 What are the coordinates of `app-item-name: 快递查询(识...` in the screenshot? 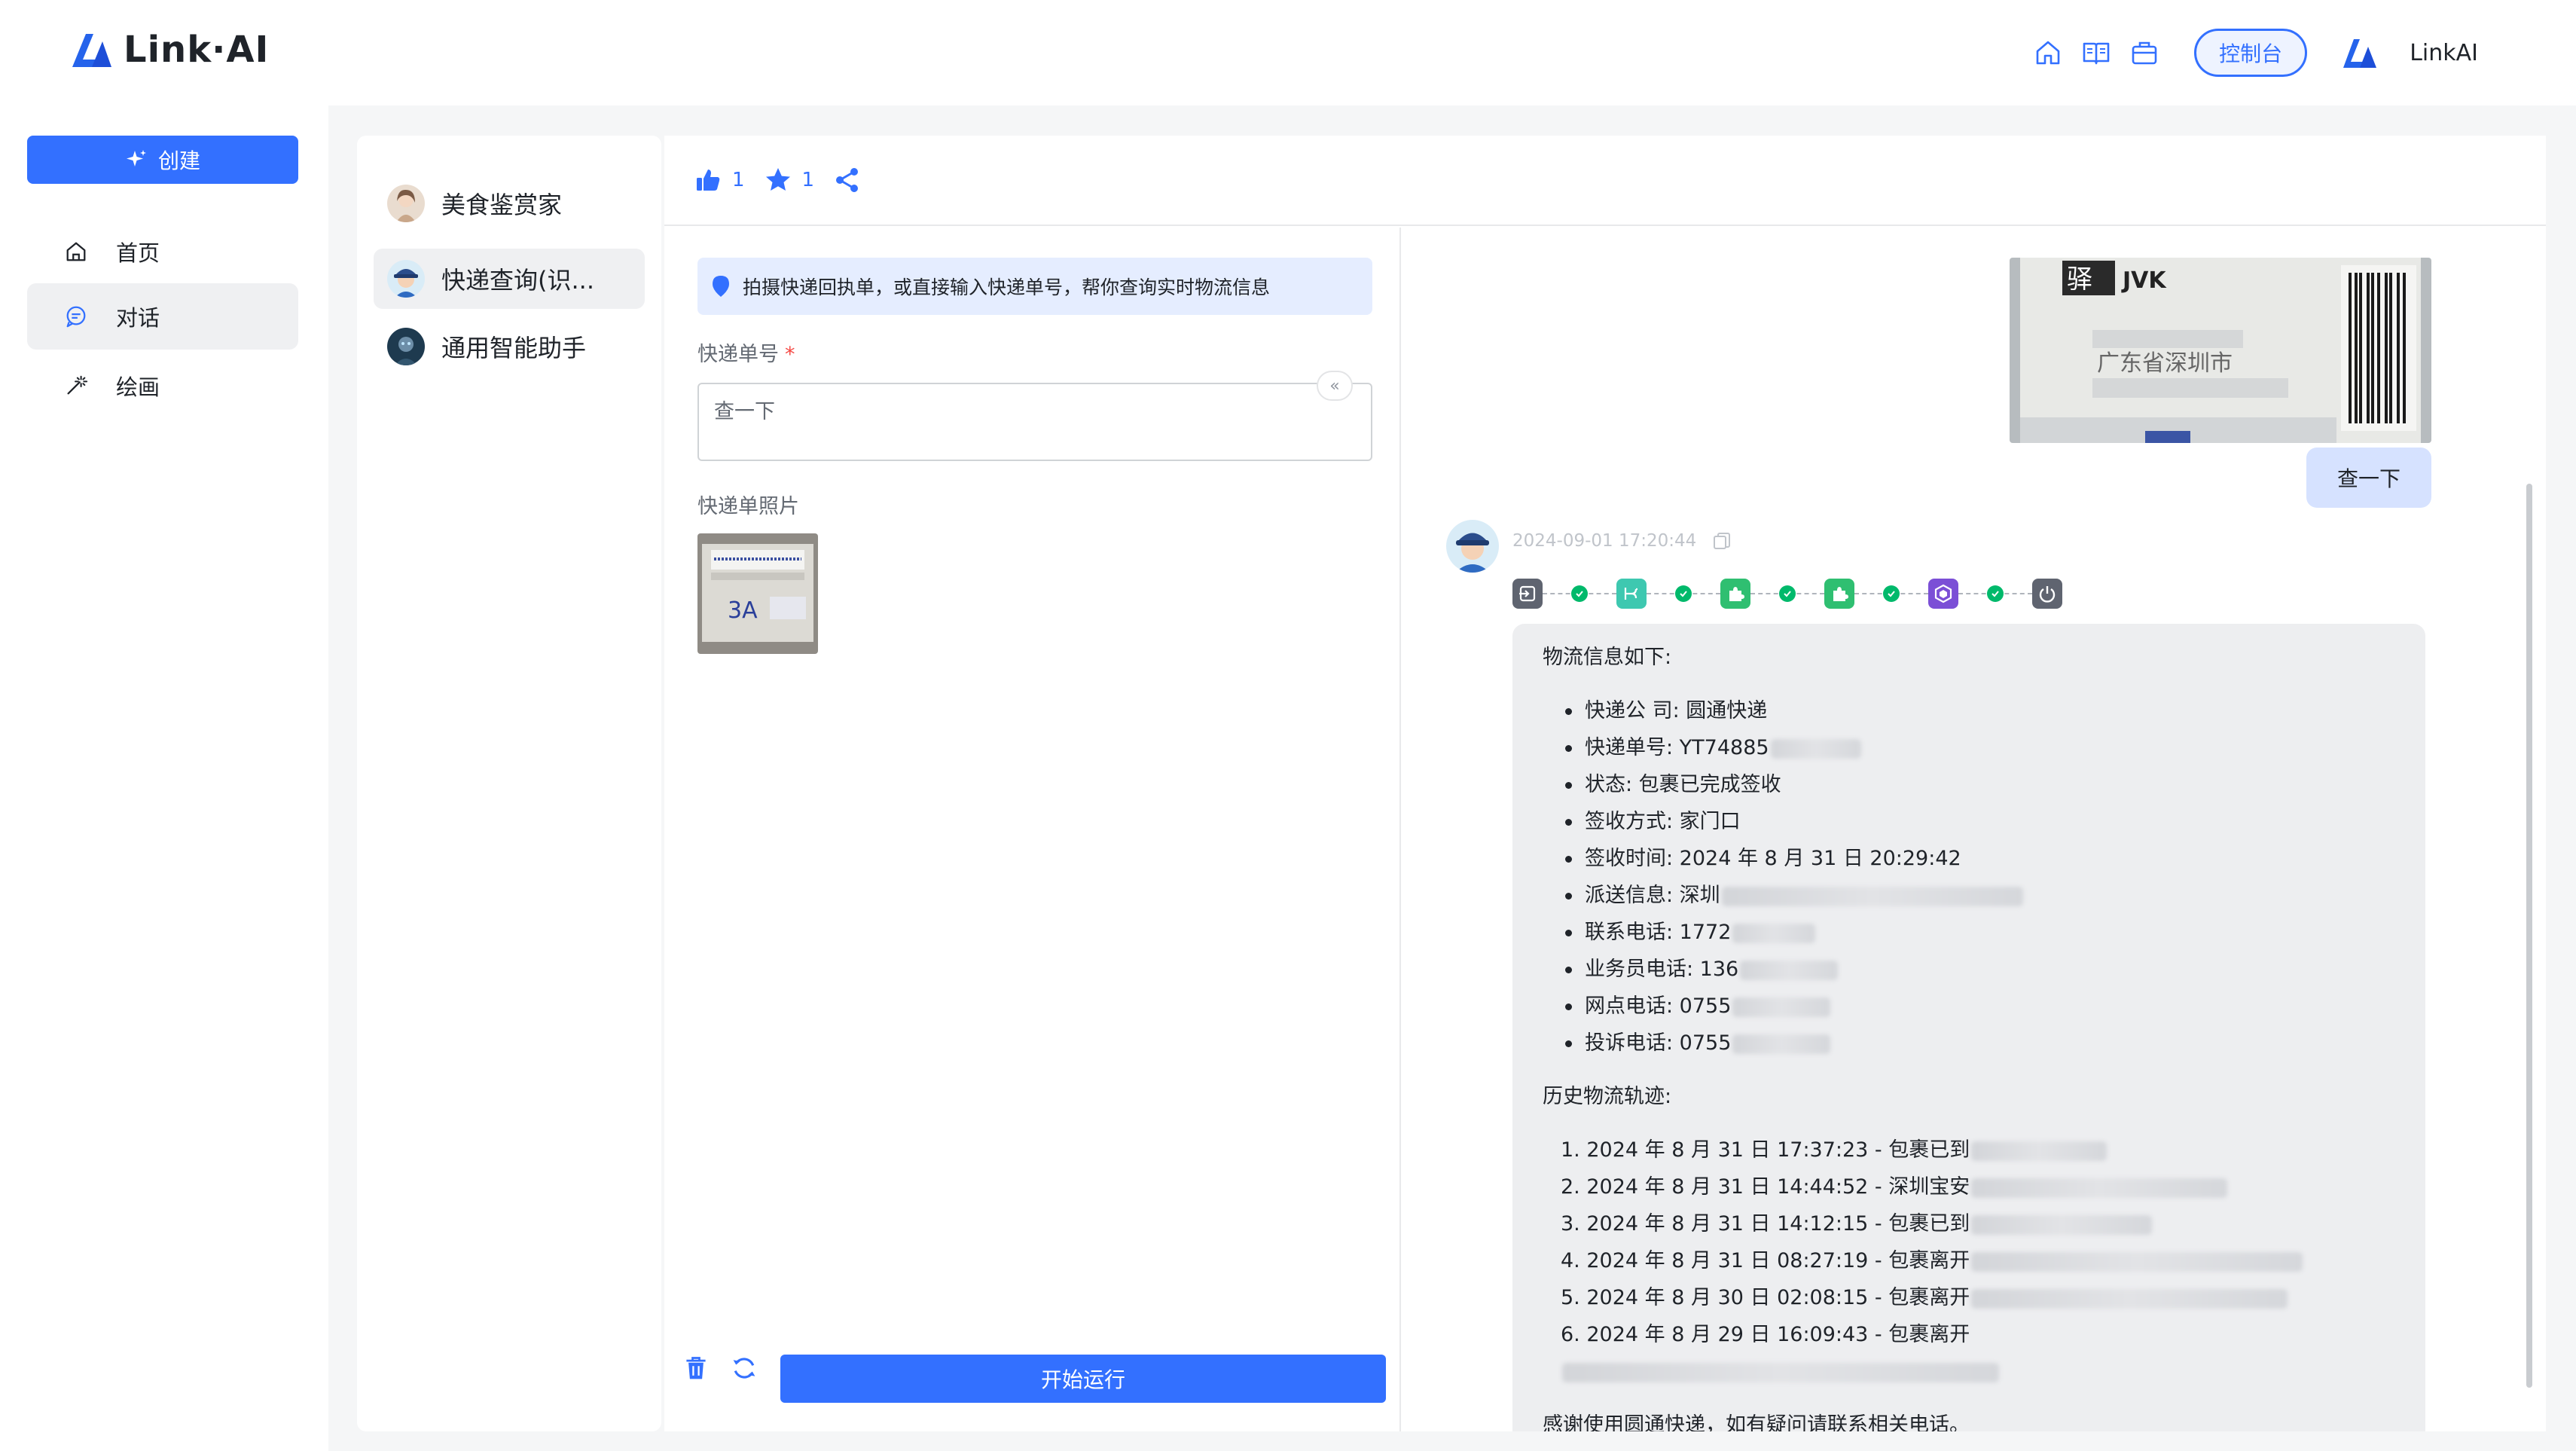 It's located at (518, 280).